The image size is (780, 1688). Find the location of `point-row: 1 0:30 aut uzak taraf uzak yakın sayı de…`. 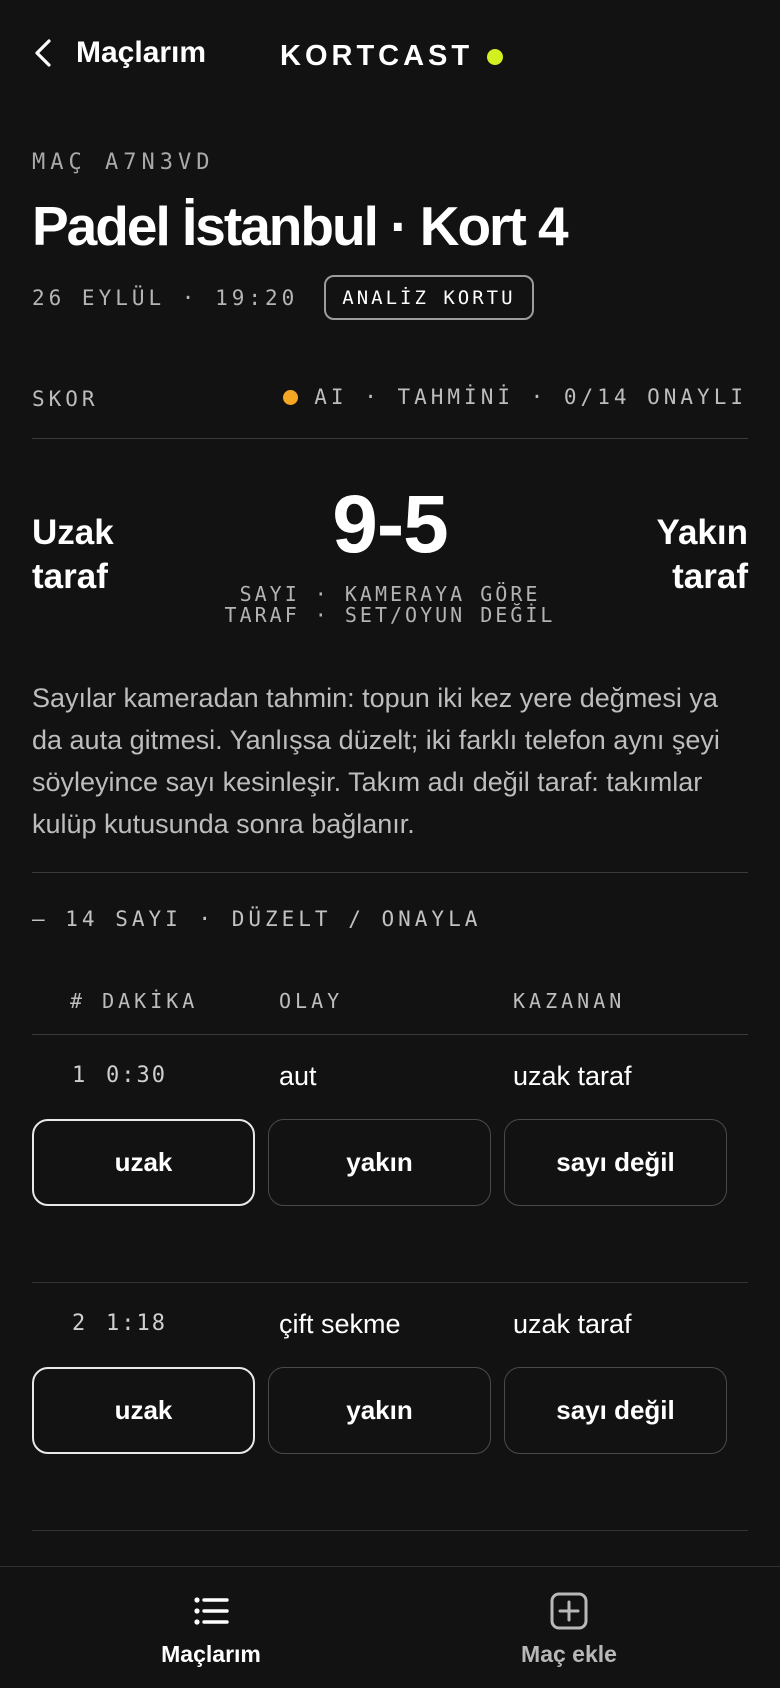

point-row: 1 0:30 aut uzak taraf uzak yakın sayı de… is located at coordinates (390, 1159).